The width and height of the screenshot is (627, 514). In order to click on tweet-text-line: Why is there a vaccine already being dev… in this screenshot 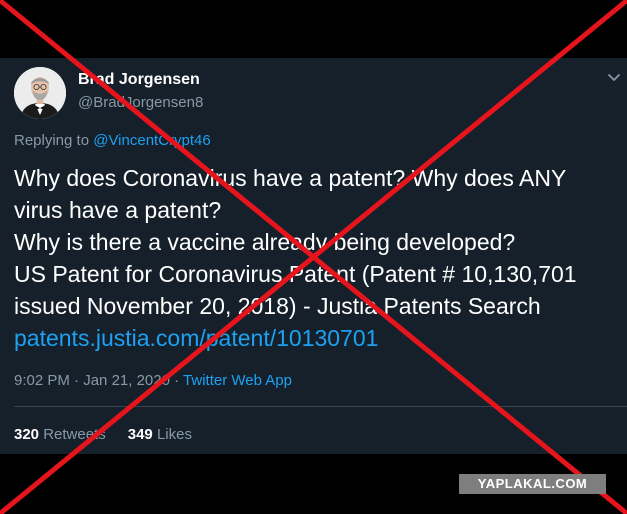, I will do `click(265, 242)`.